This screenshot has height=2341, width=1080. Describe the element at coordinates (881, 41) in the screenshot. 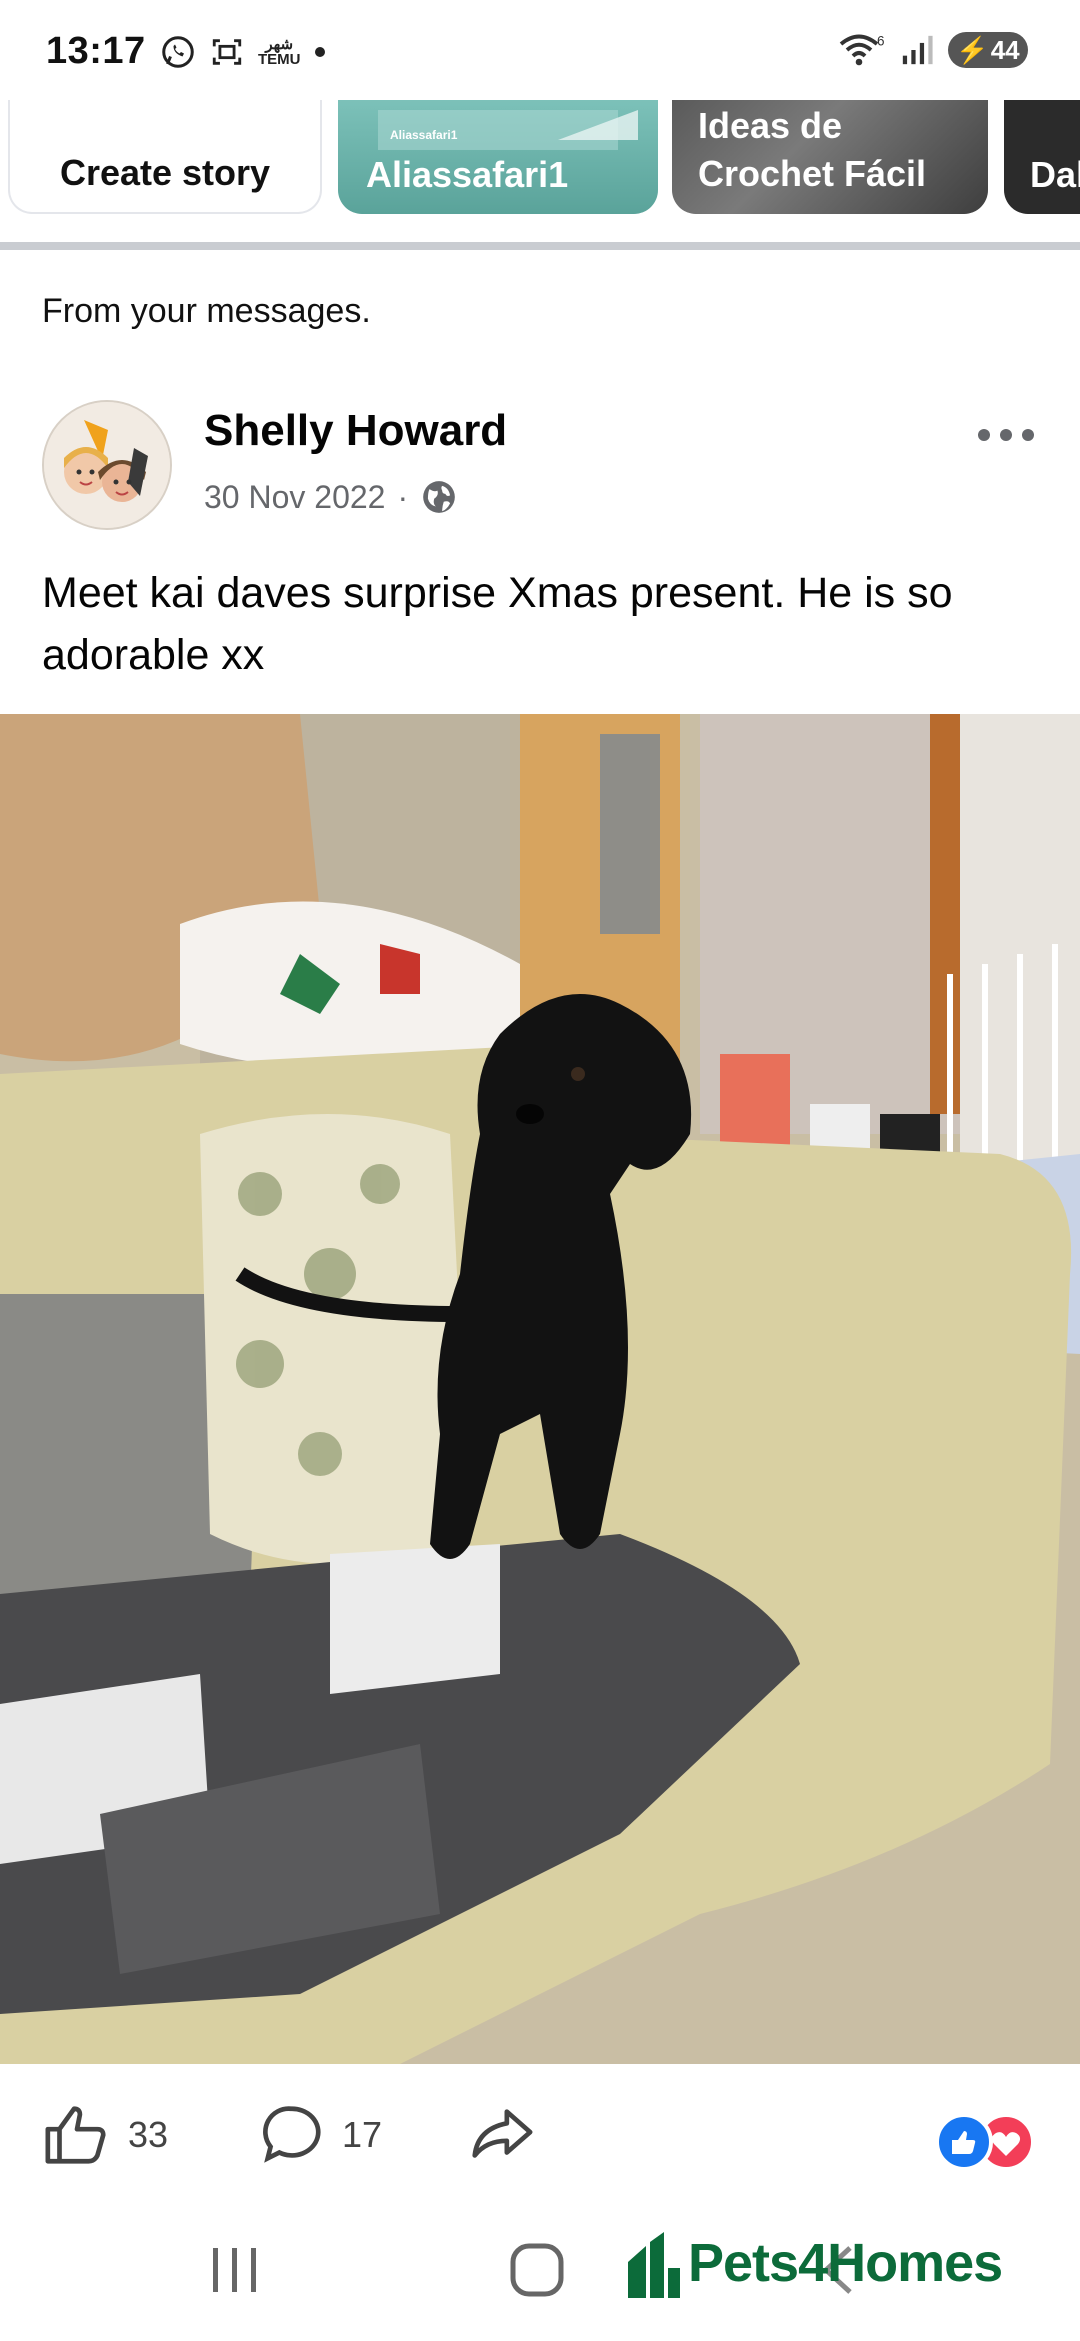

I see `svg-text: 6` at that location.